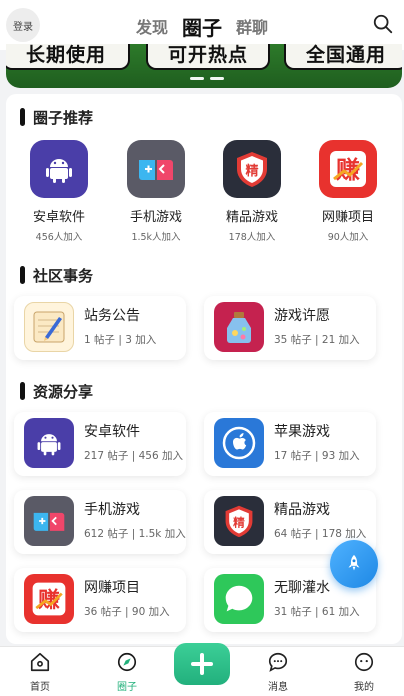 The height and width of the screenshot is (696, 404). What do you see at coordinates (127, 662) in the screenshot?
I see `compass-icon` at bounding box center [127, 662].